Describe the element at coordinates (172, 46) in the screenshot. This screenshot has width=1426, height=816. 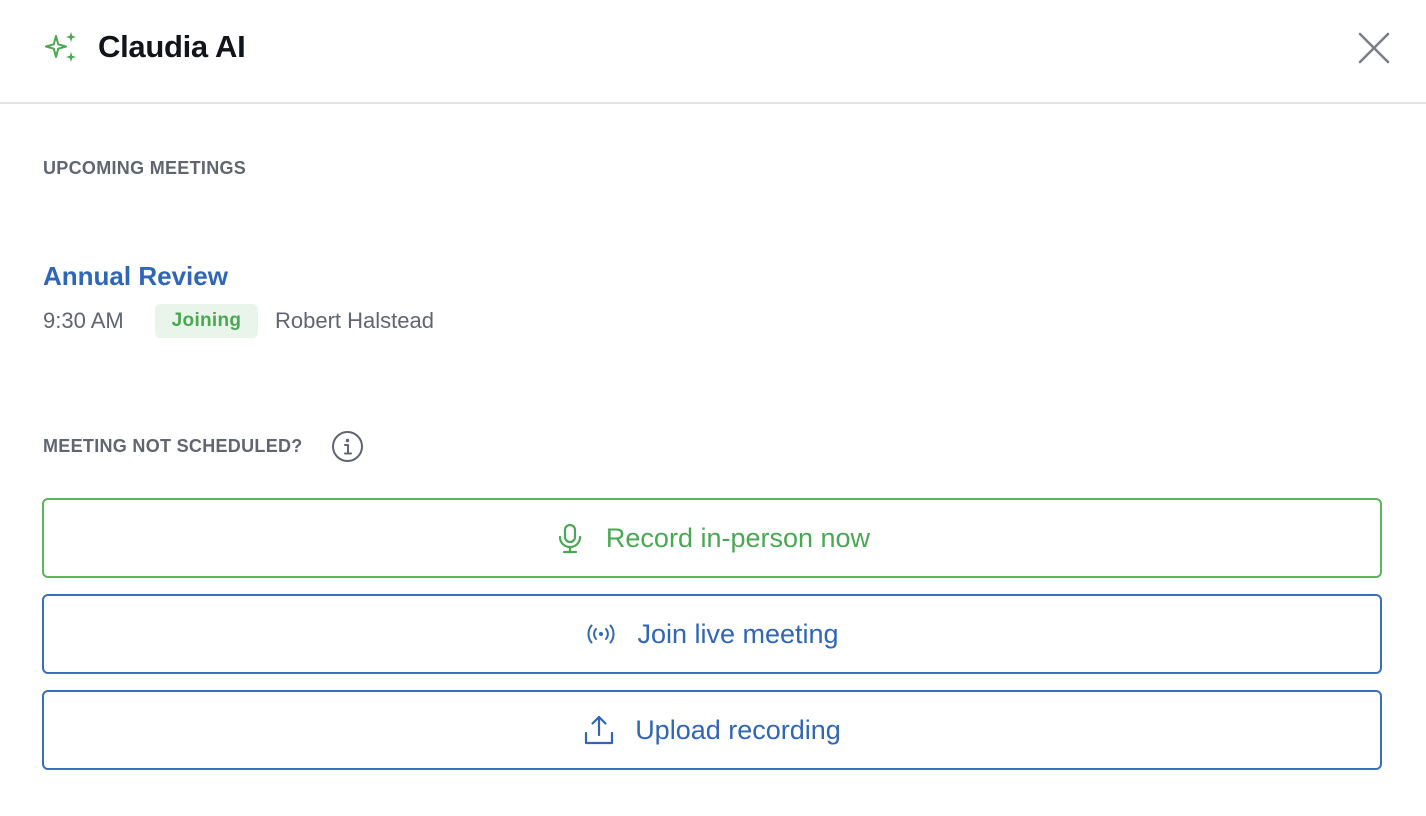
I see `app-title: Claudia AI` at that location.